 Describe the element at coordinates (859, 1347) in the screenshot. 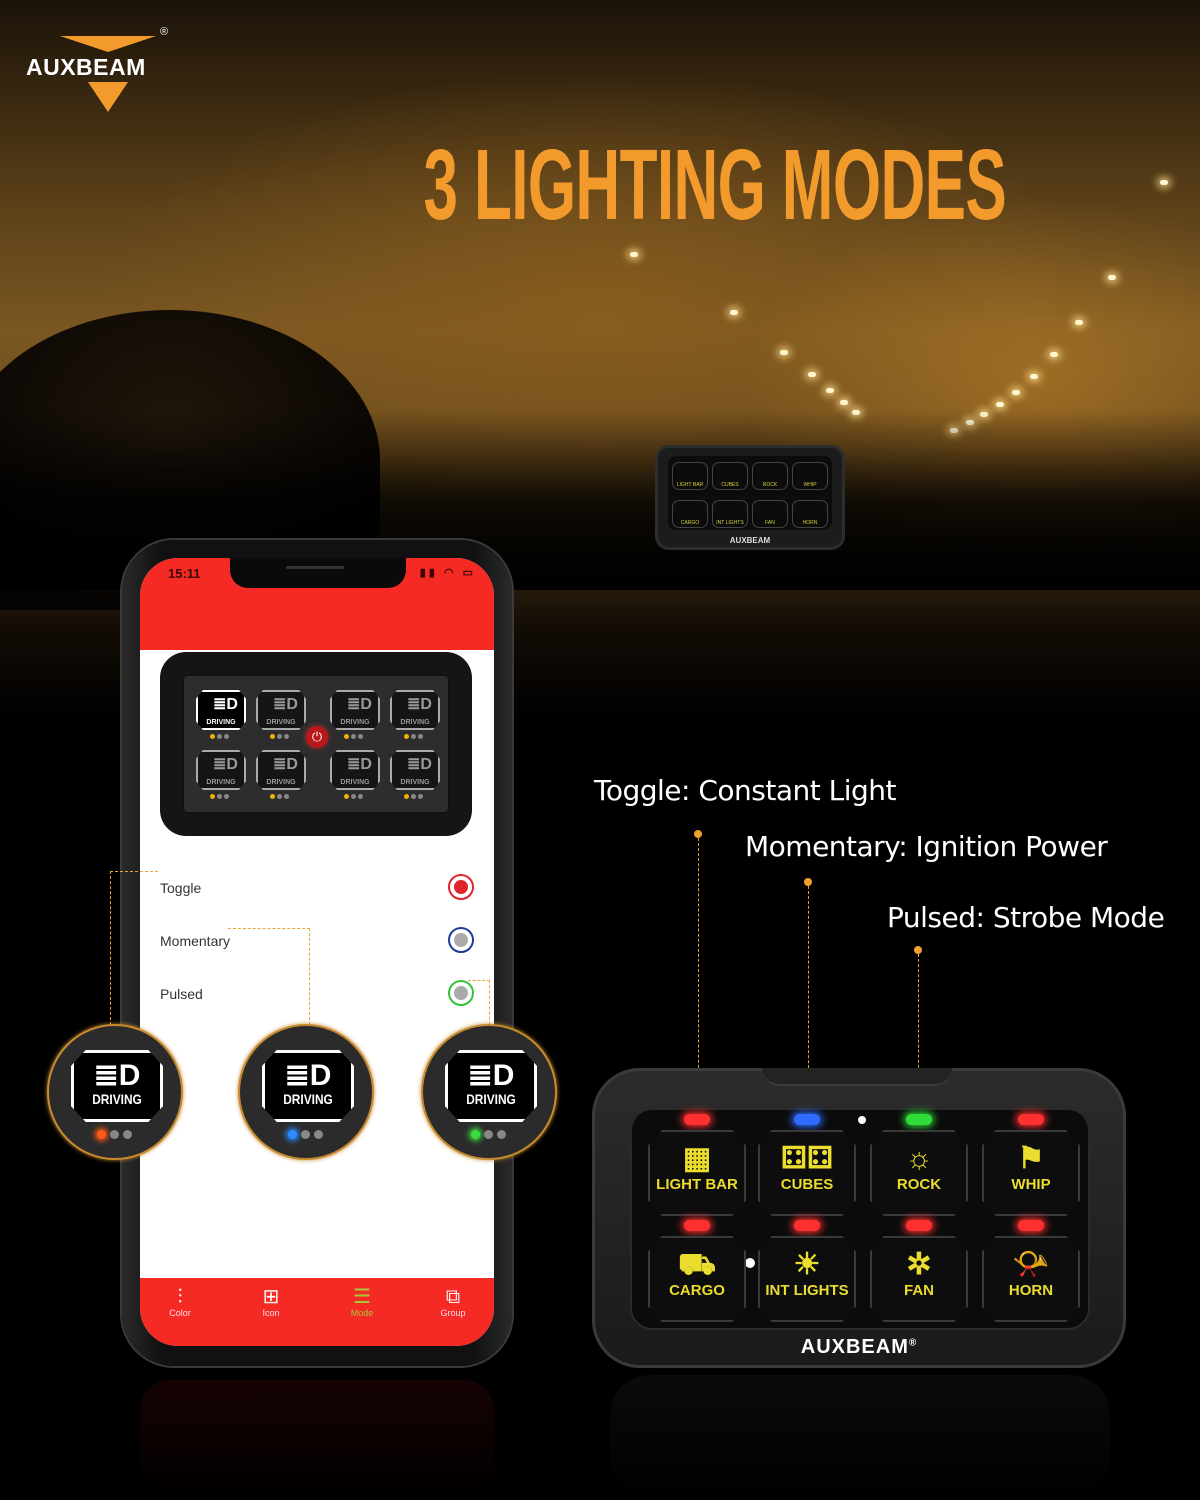

I see `panel-brand: AUXBEAM®` at that location.